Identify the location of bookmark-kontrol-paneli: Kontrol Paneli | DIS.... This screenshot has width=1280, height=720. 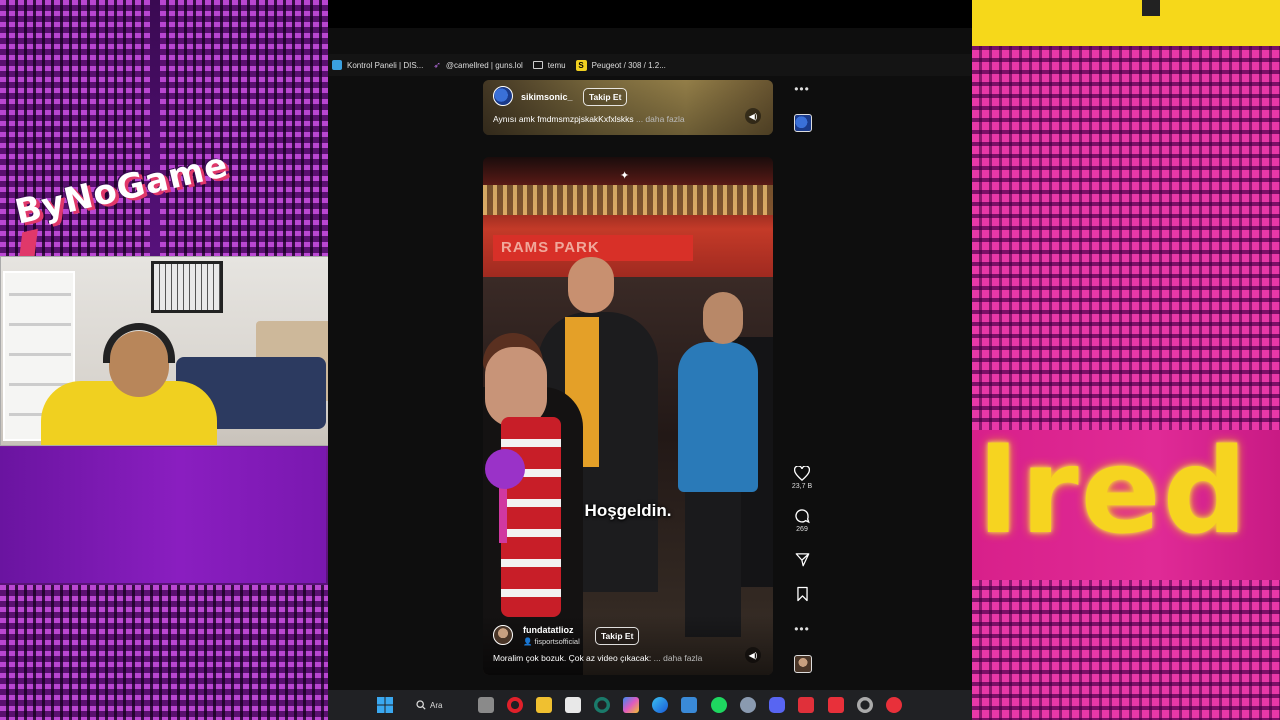
(377, 65).